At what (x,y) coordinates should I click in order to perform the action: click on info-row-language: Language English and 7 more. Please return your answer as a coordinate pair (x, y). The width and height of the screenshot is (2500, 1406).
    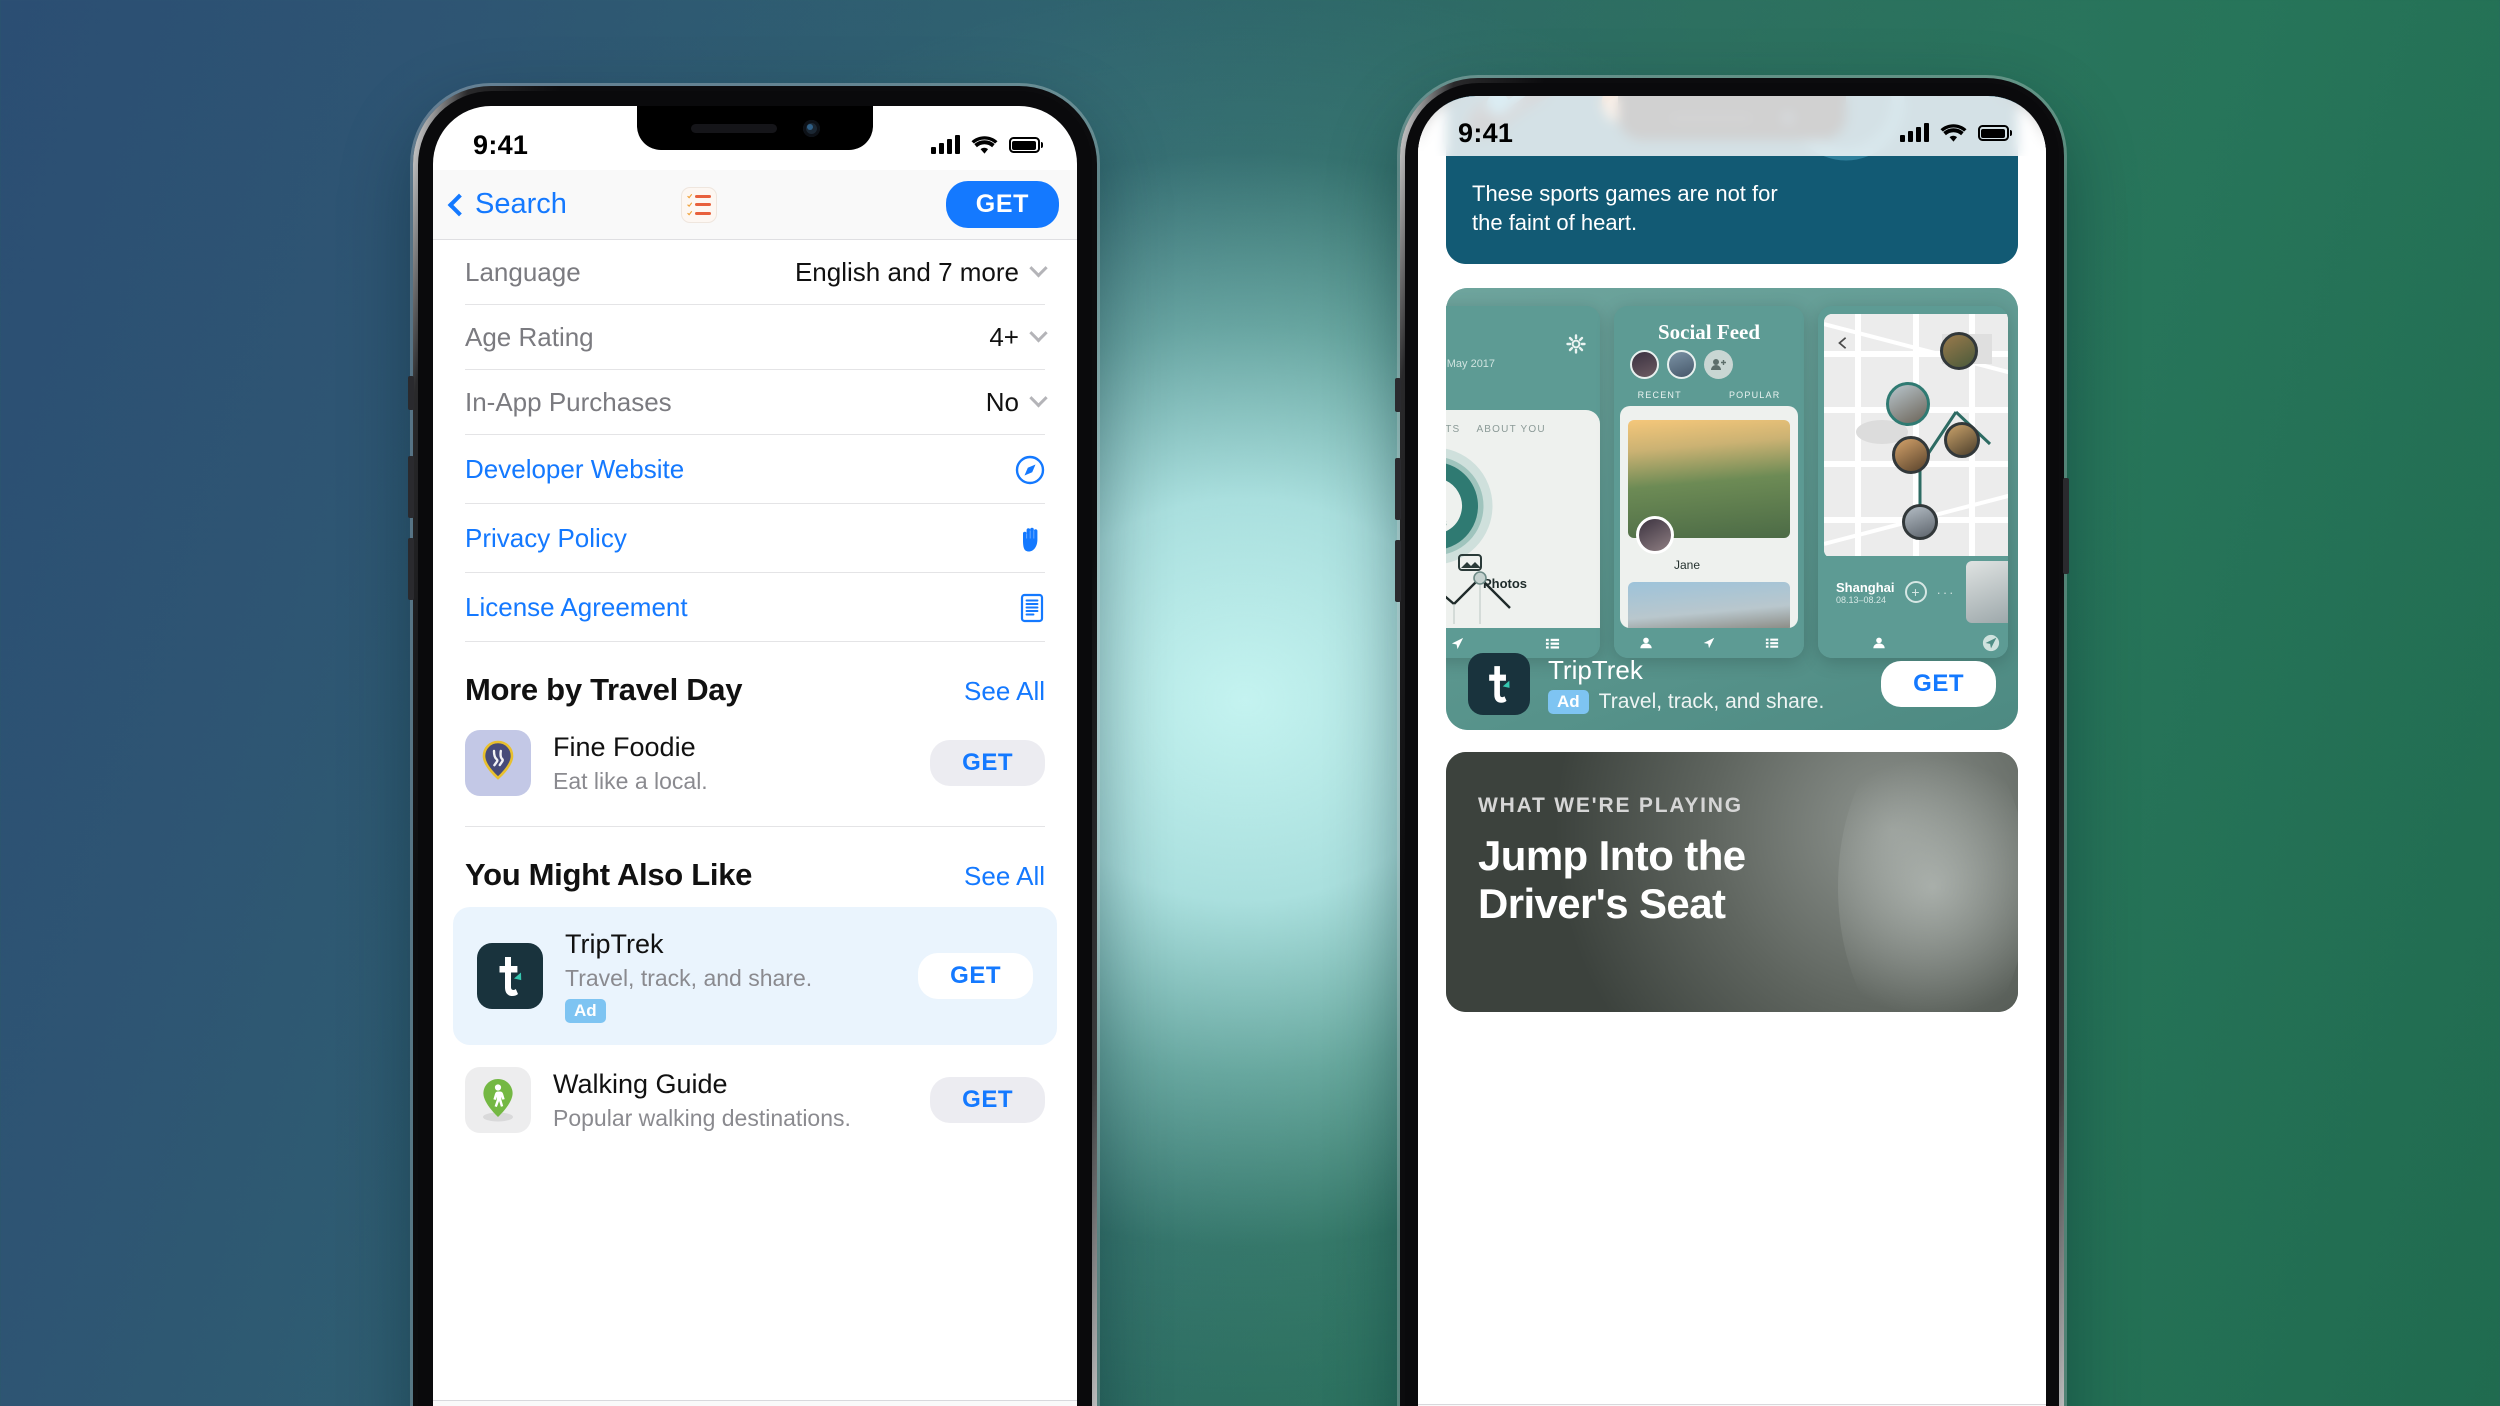
    Looking at the image, I should click on (756, 272).